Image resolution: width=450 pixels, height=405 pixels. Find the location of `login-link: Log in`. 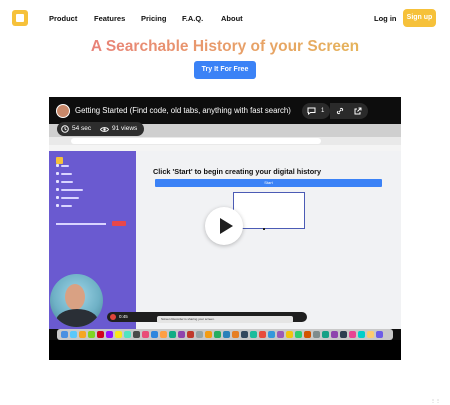

login-link: Log in is located at coordinates (385, 18).